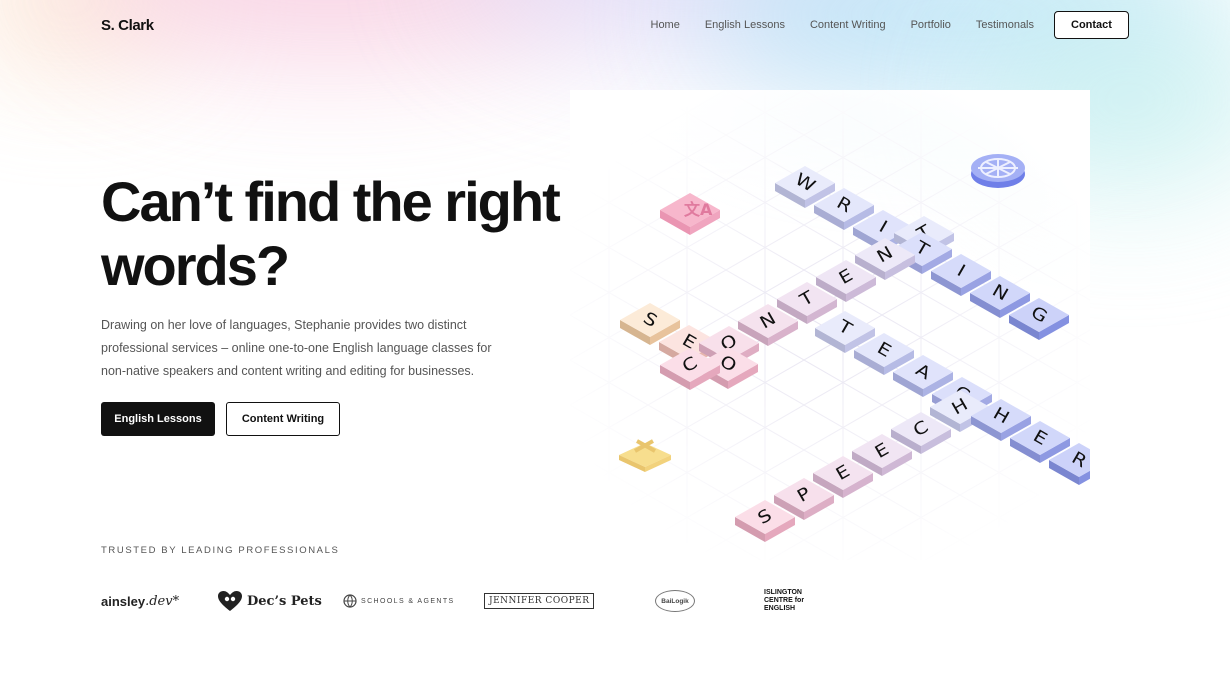  I want to click on content-writing-button: Content Writing, so click(283, 419).